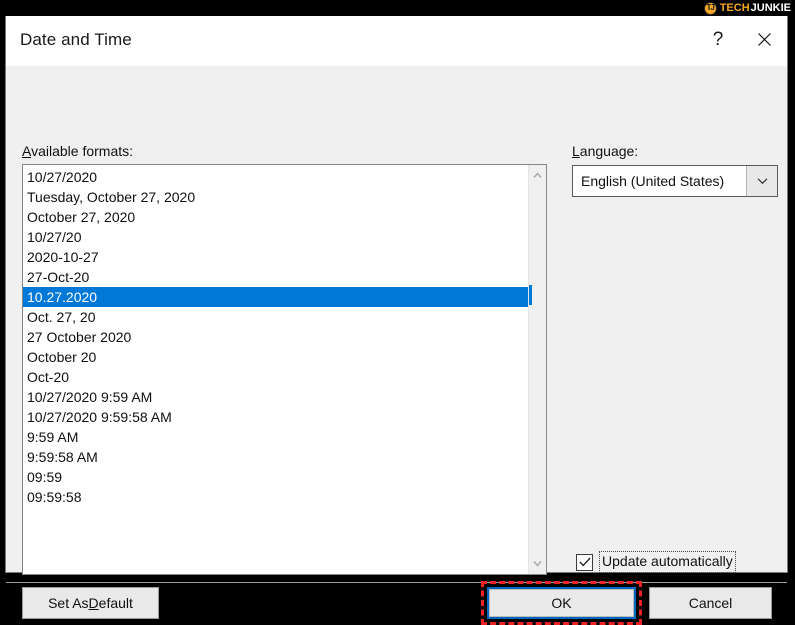 The image size is (795, 625). Describe the element at coordinates (275, 397) in the screenshot. I see `format-list-item: 10/27/2020 9:59 AM` at that location.